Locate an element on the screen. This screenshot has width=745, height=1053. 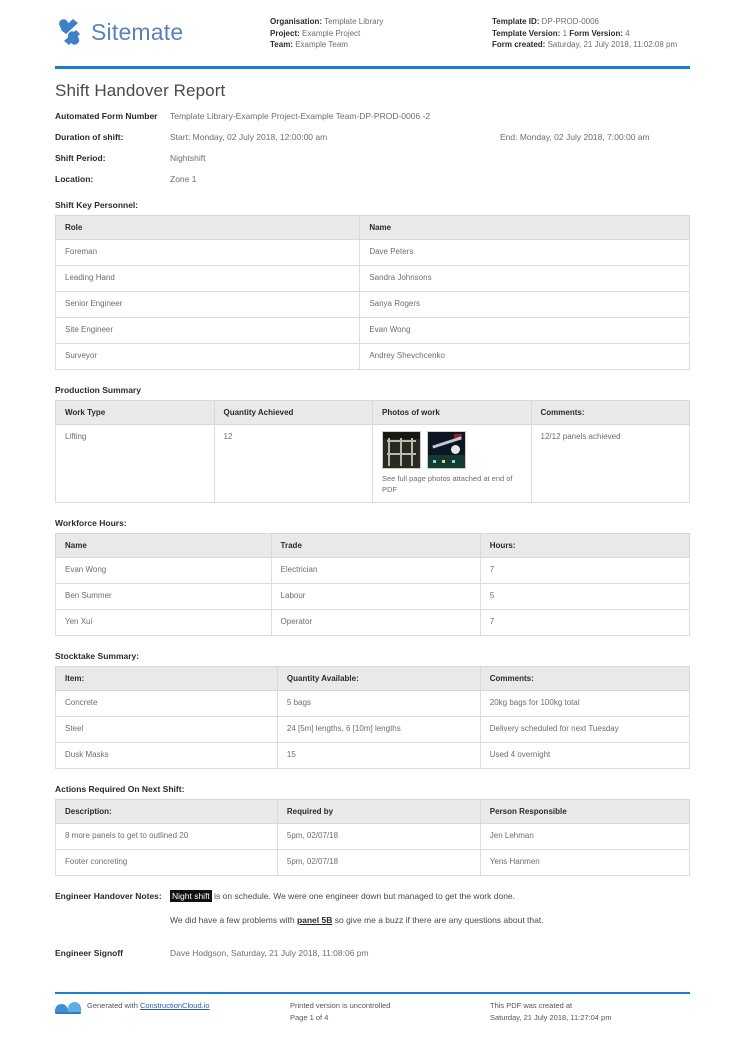
cell-comments: 20kg bags for 100kg total is located at coordinates (585, 703).